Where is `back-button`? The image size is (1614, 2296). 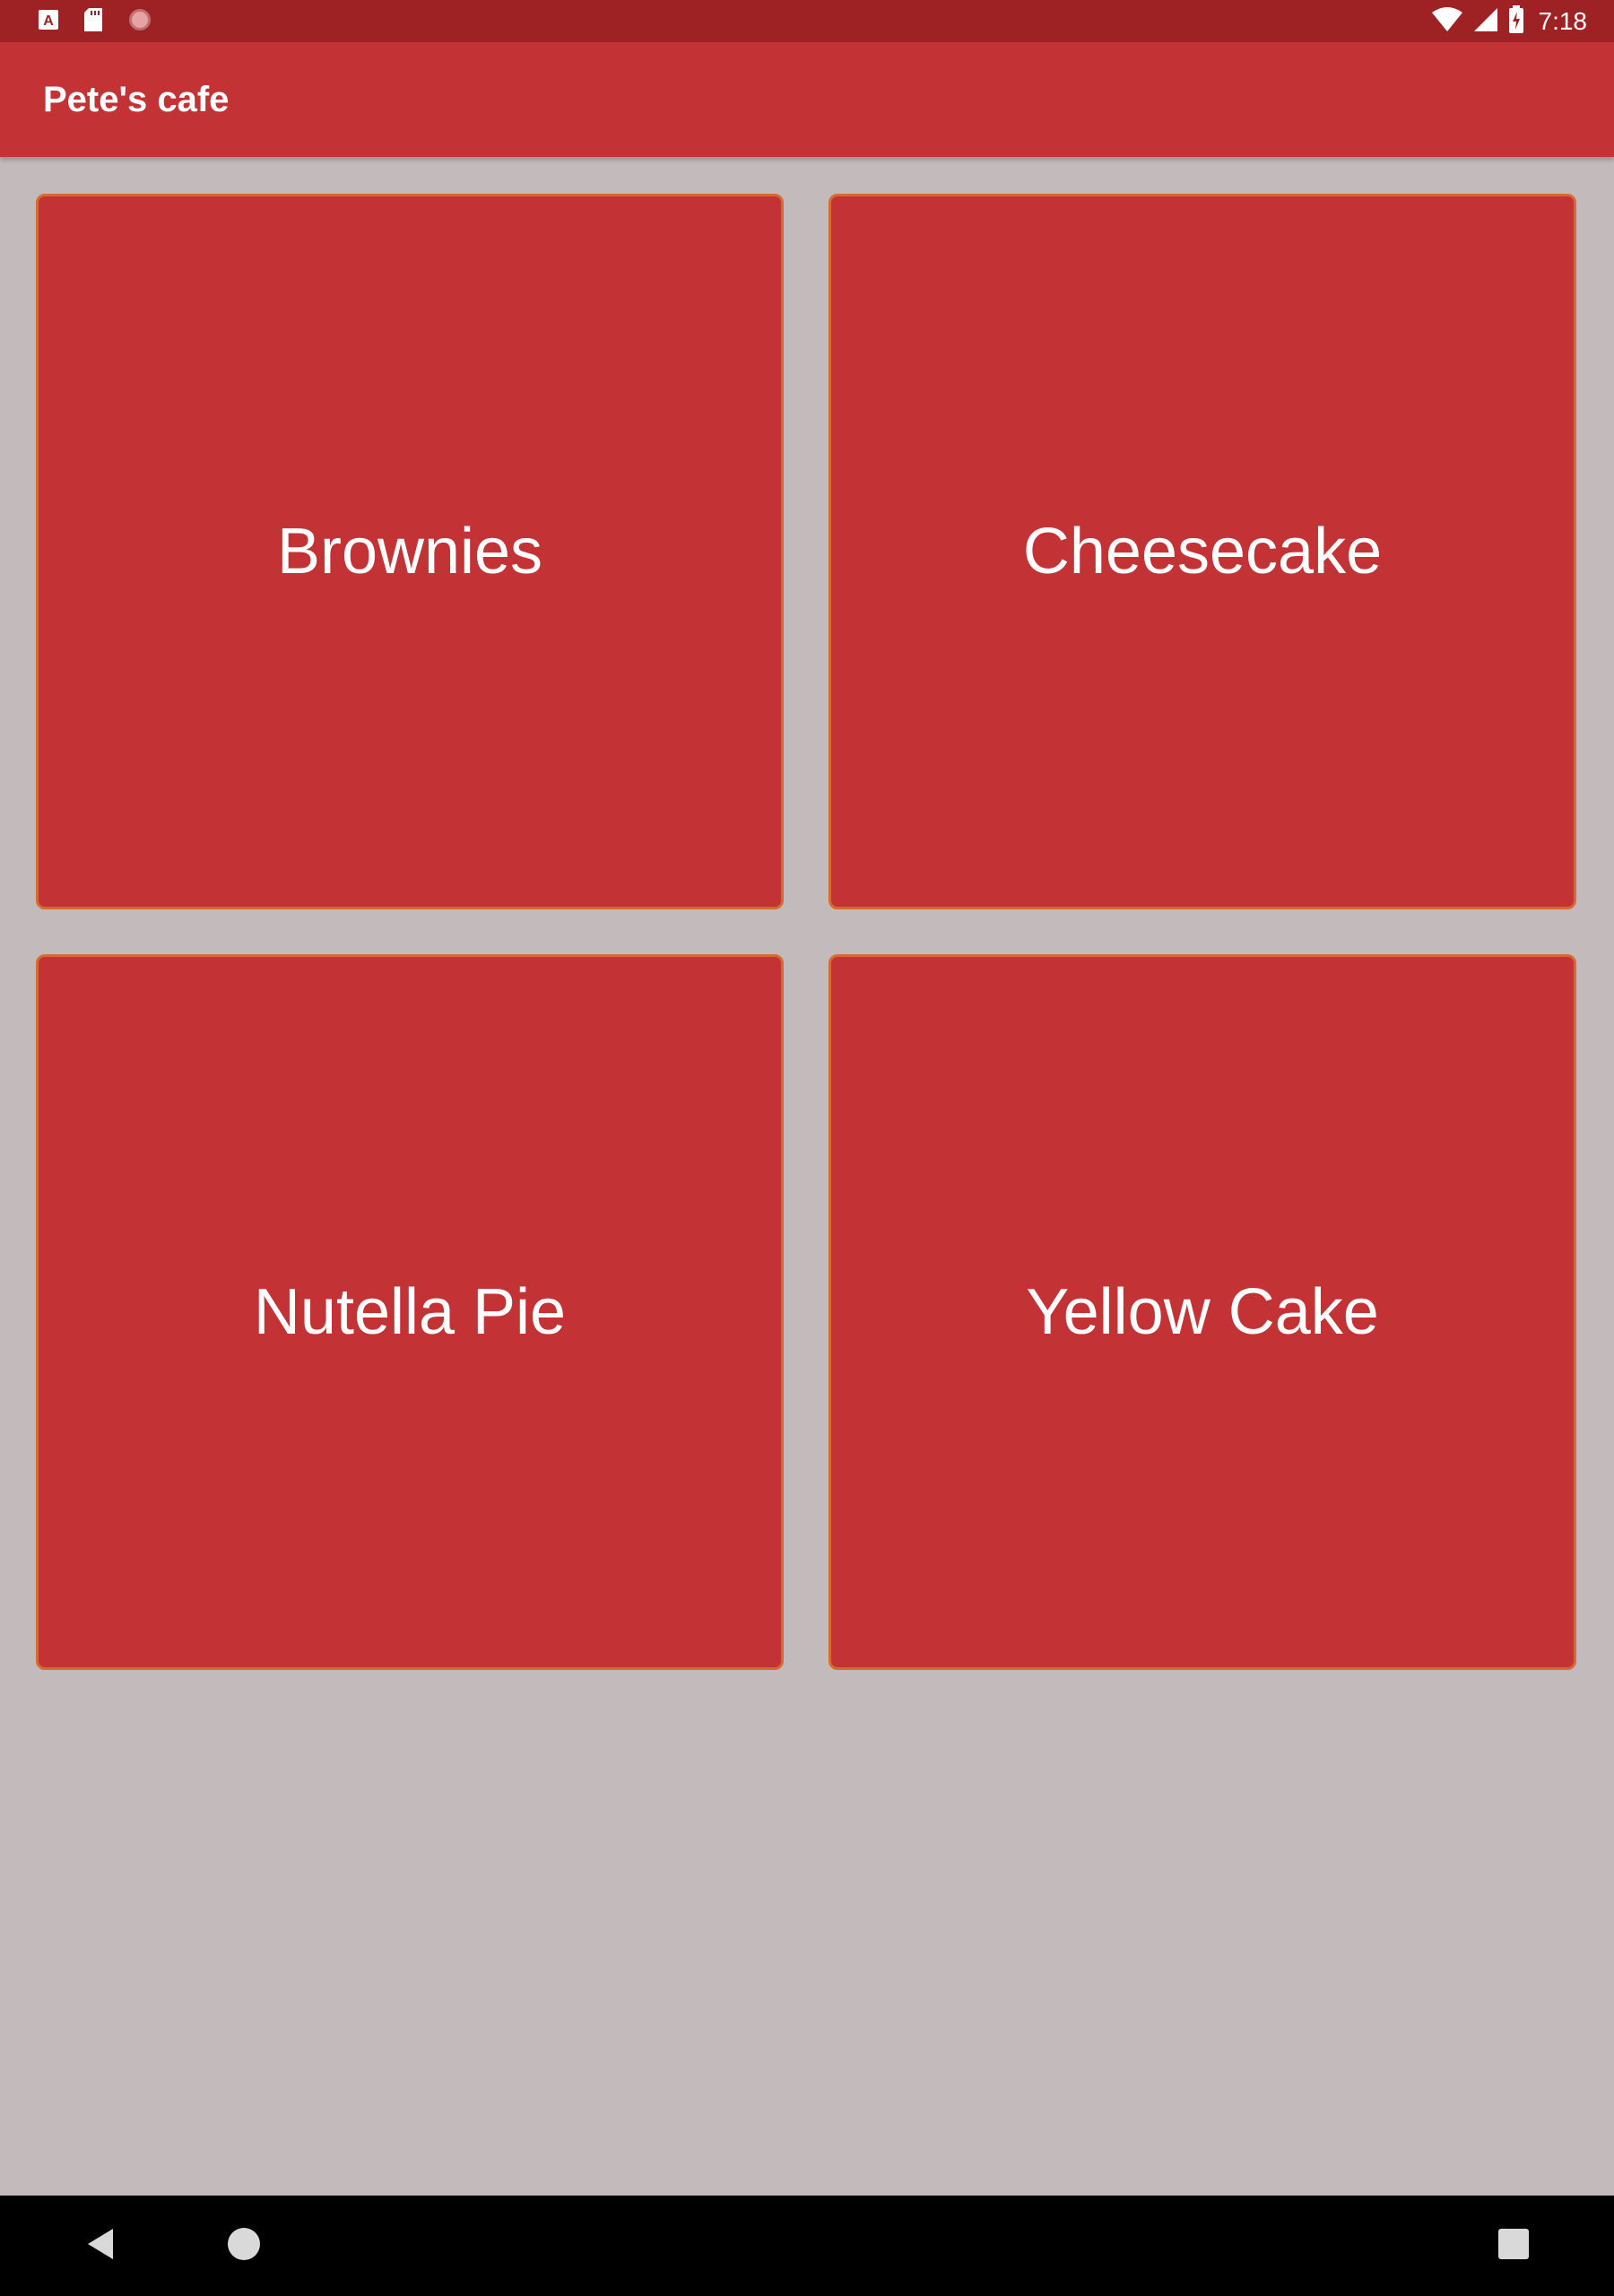 back-button is located at coordinates (100, 2246).